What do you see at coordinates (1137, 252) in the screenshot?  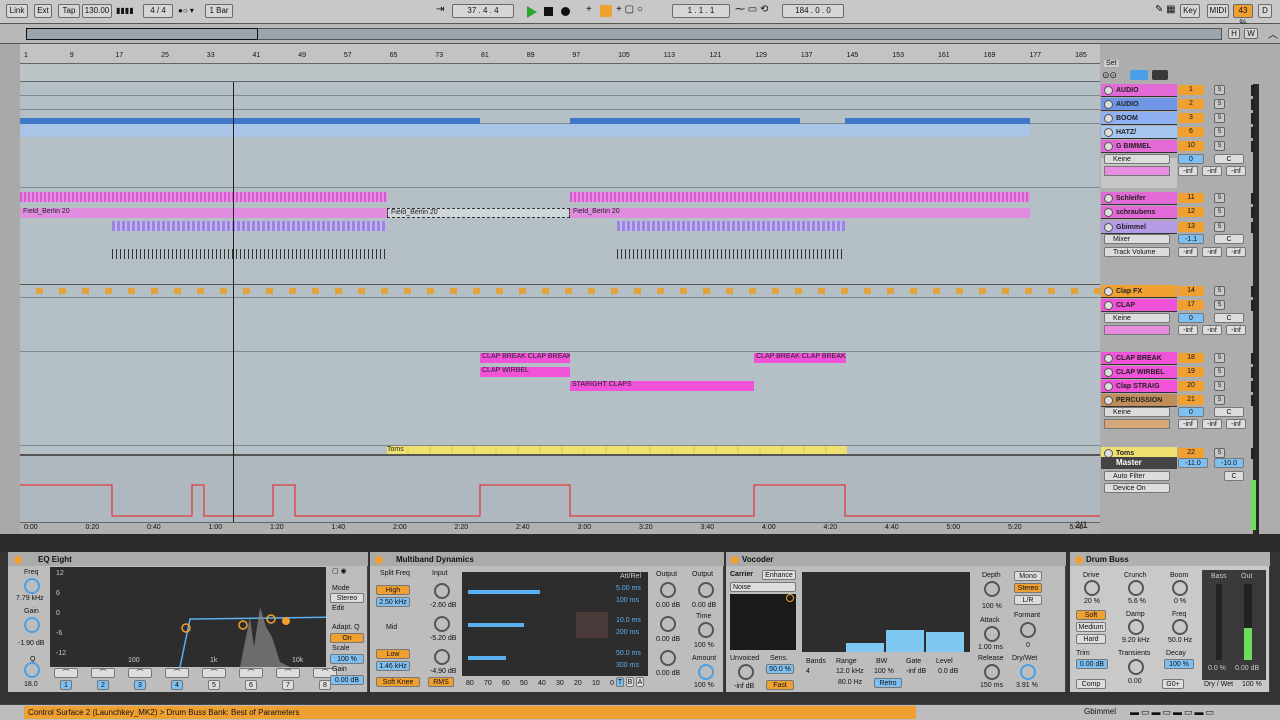 I see `track-volume-select: Track Volume` at bounding box center [1137, 252].